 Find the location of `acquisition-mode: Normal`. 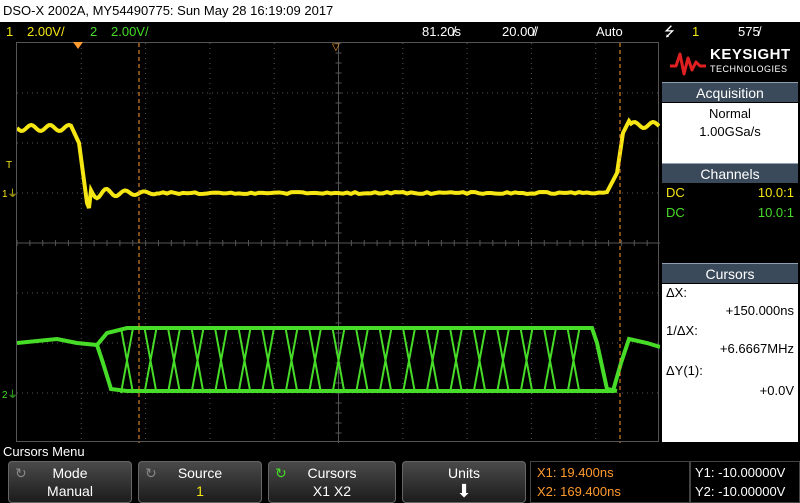

acquisition-mode: Normal is located at coordinates (730, 114).